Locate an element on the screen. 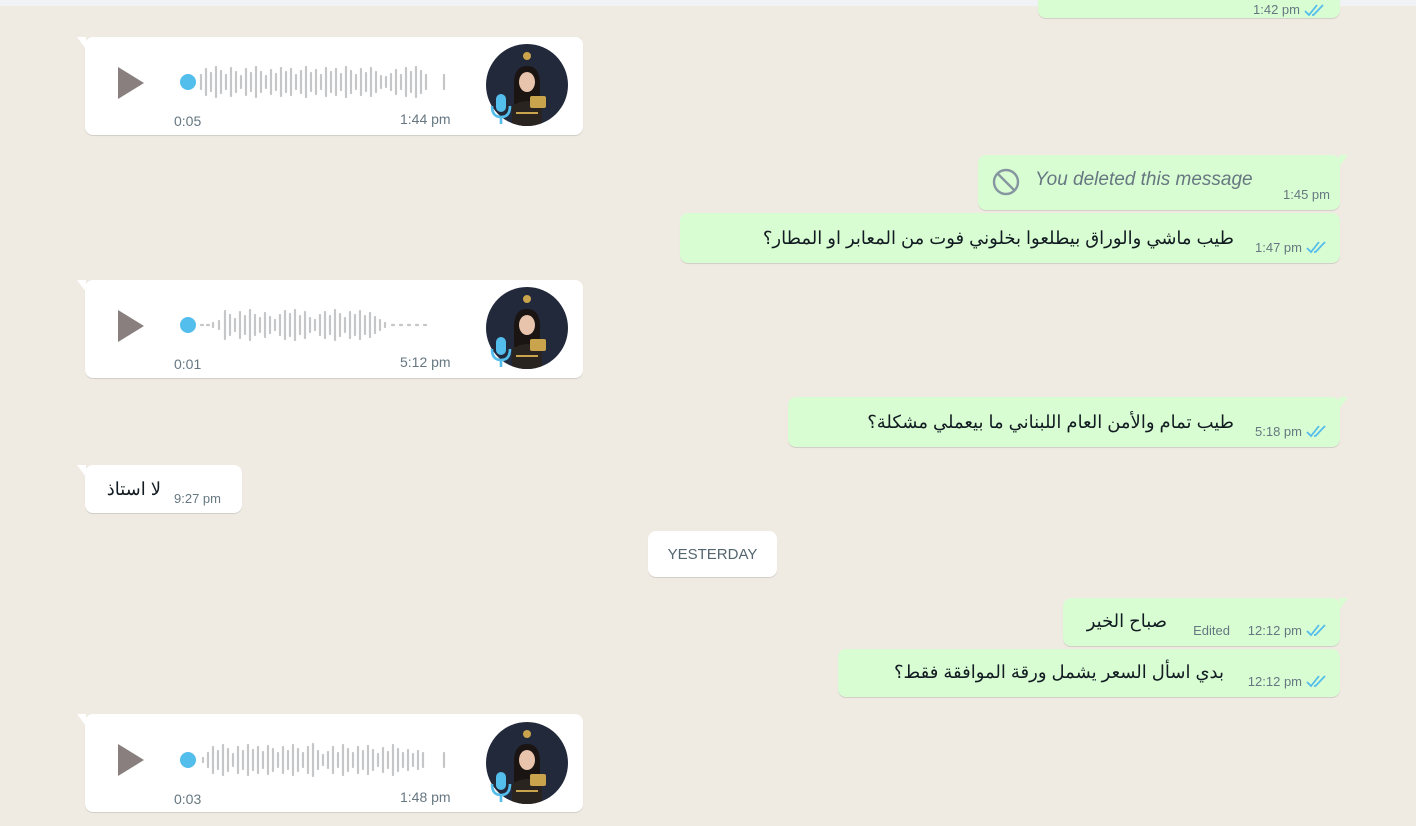 The width and height of the screenshot is (1416, 826). message-time: 1:48 pm is located at coordinates (425, 797).